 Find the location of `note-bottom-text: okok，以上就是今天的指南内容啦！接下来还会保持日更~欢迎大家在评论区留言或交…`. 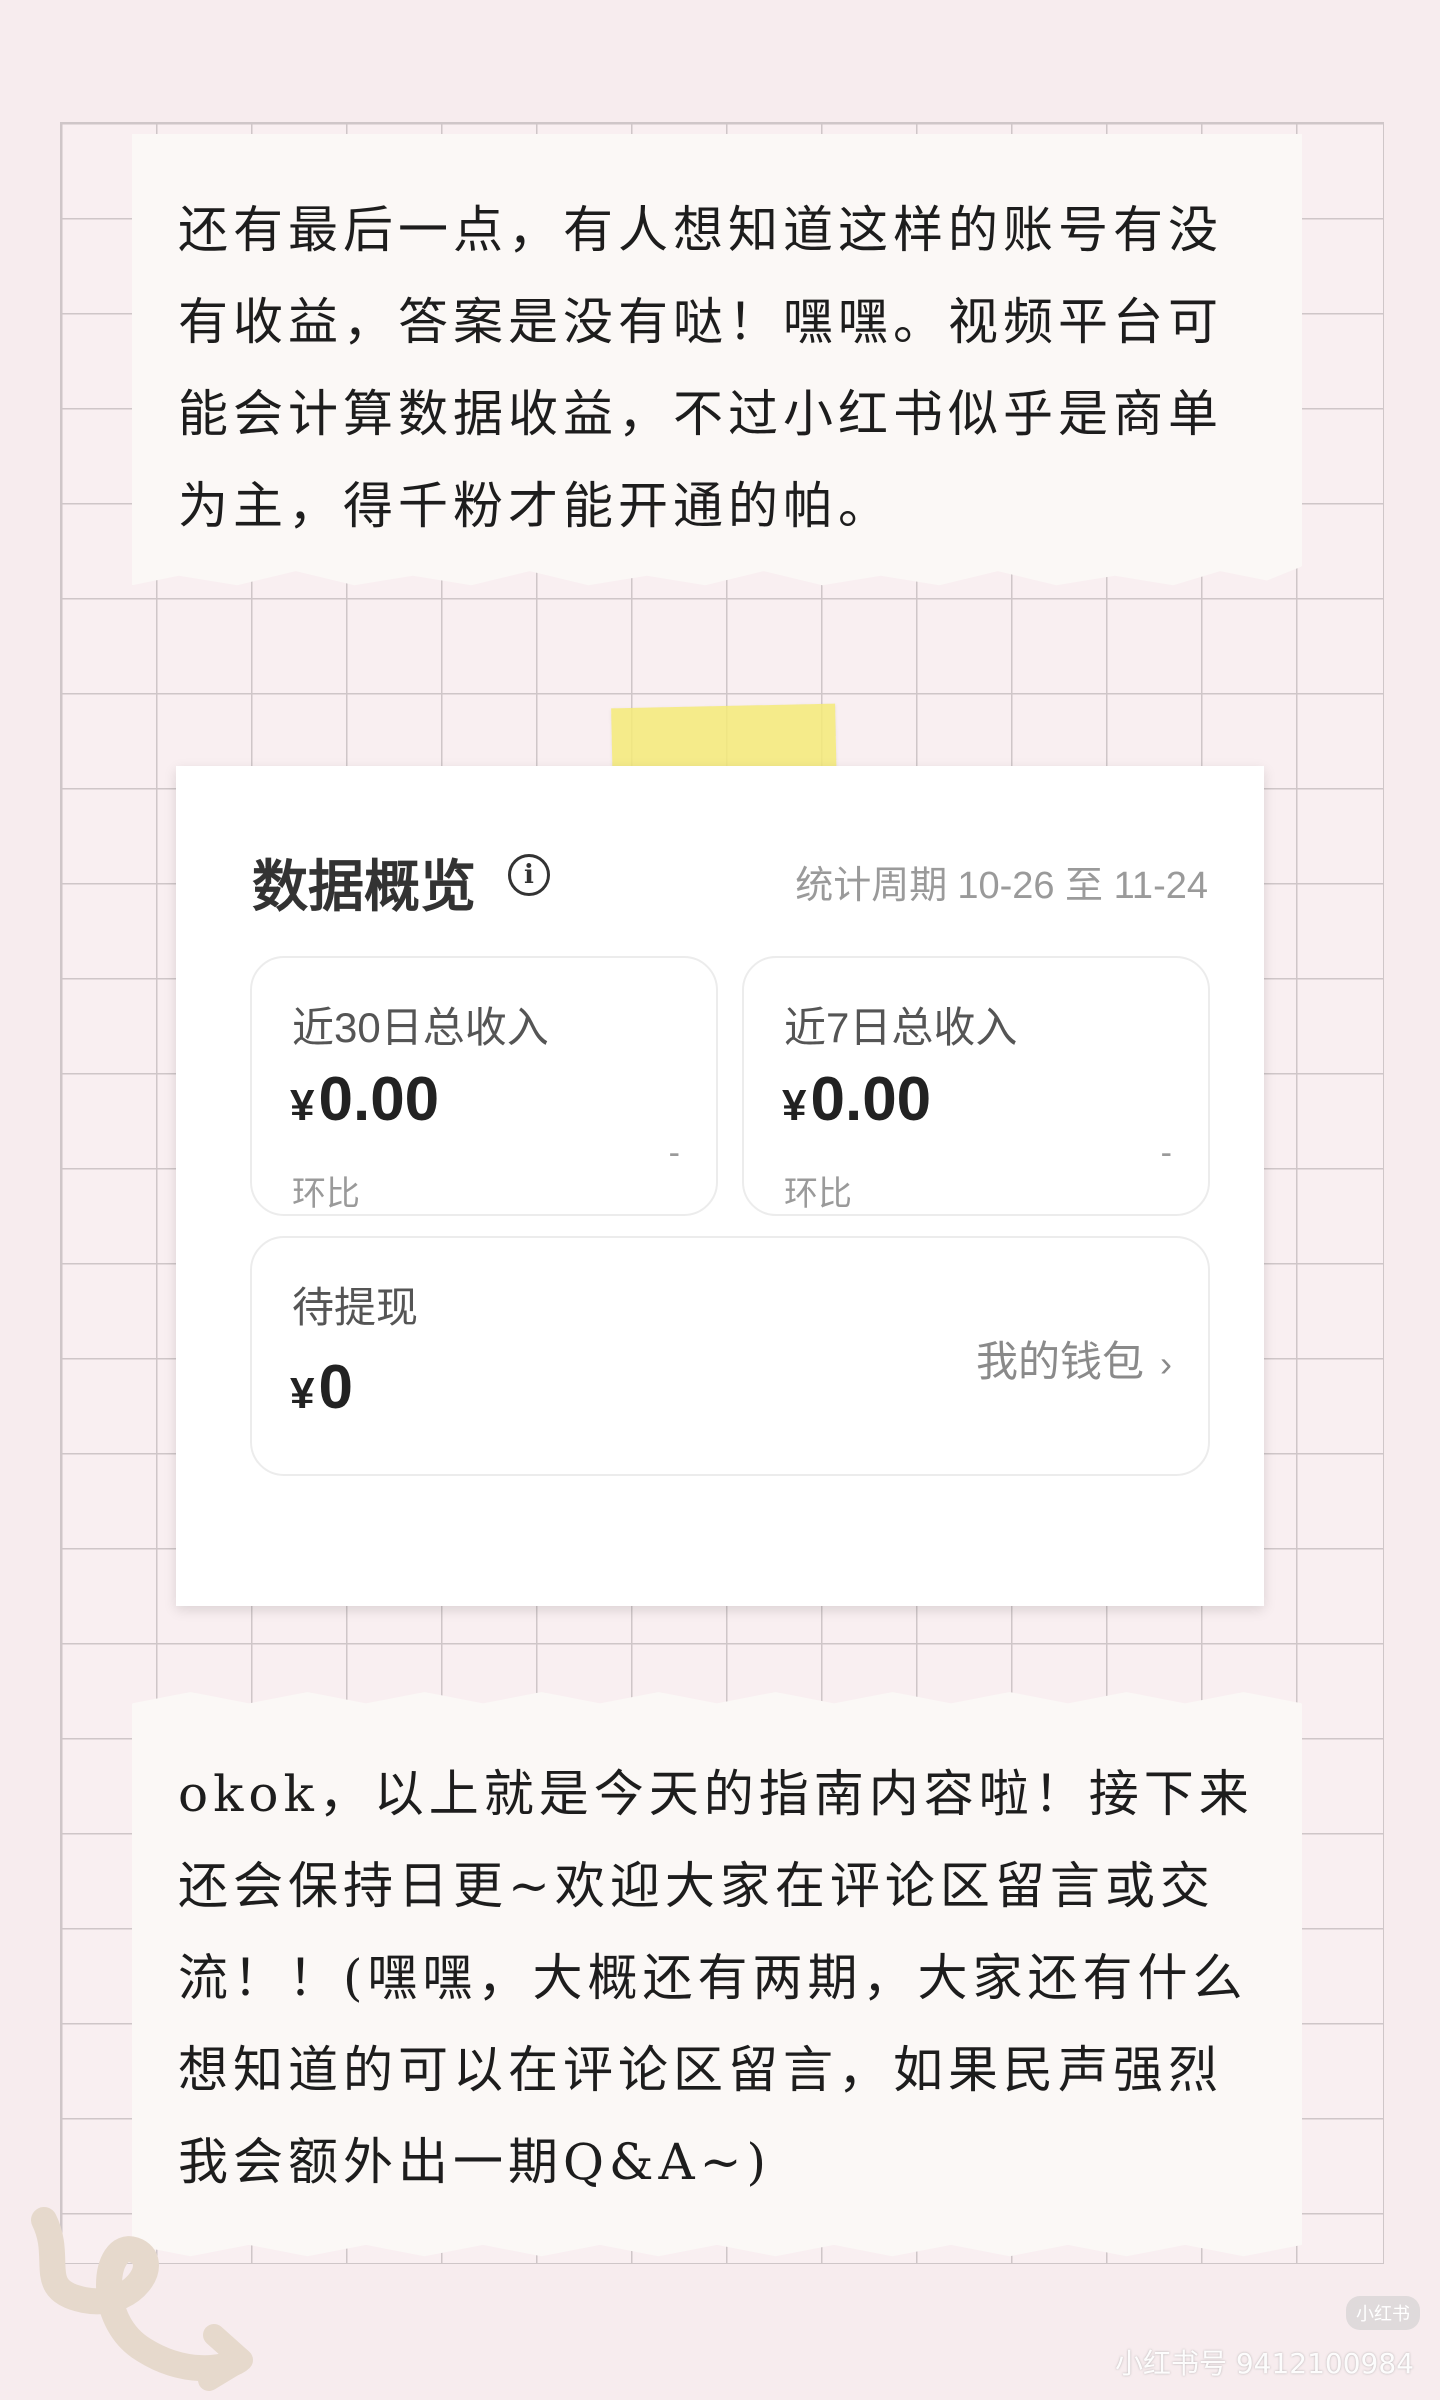

note-bottom-text: okok，以上就是今天的指南内容啦！接下来还会保持日更~欢迎大家在评论区留言或交… is located at coordinates (716, 1978).